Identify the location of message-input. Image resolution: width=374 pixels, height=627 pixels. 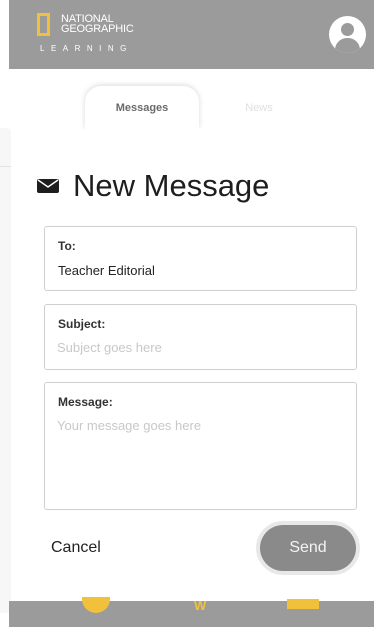
(199, 458).